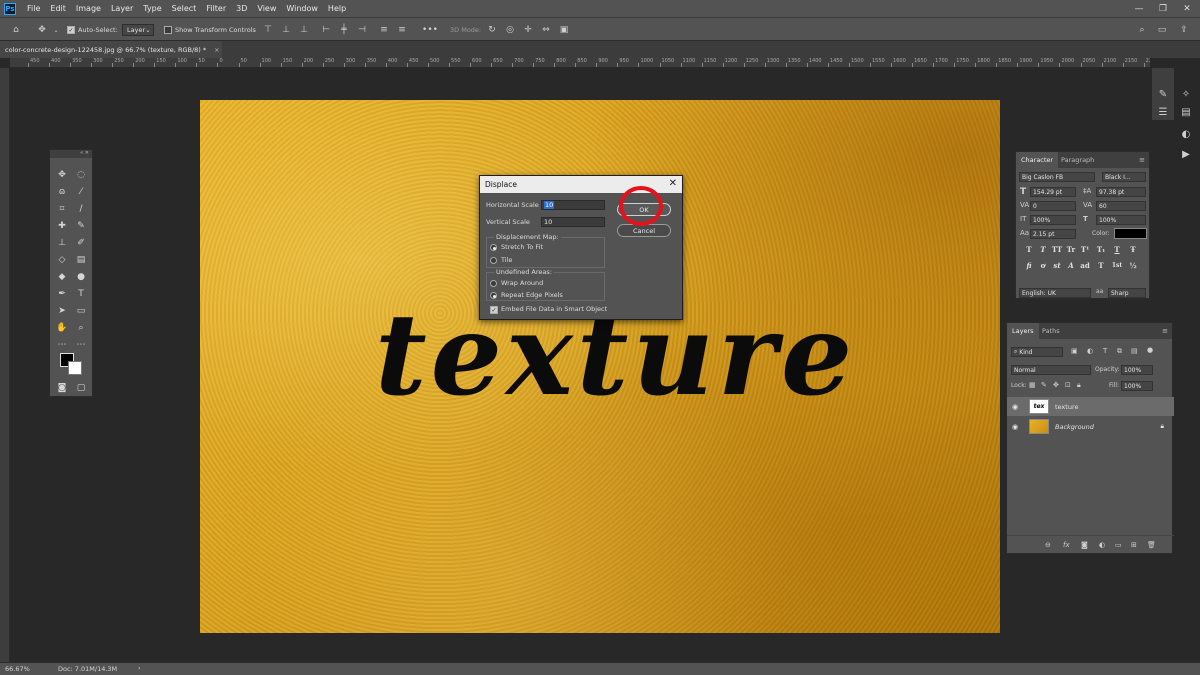  What do you see at coordinates (302, 8) in the screenshot?
I see `menu-window: Window` at bounding box center [302, 8].